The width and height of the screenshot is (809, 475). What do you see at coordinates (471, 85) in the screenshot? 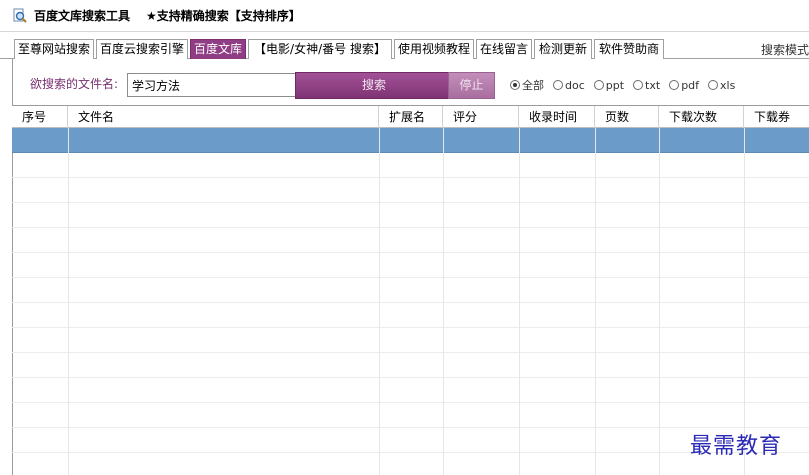
I see `stop-button: 停止` at bounding box center [471, 85].